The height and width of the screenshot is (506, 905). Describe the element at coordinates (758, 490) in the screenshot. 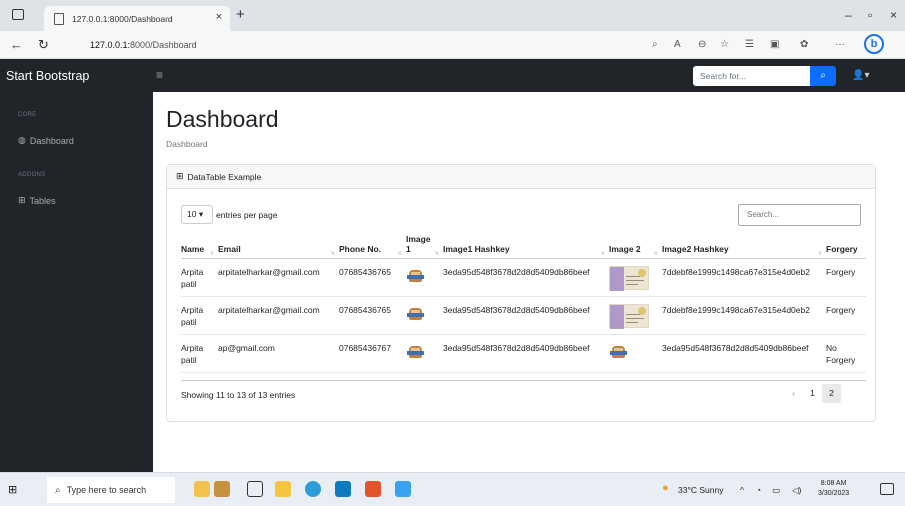

I see `network-icon: ◔` at that location.